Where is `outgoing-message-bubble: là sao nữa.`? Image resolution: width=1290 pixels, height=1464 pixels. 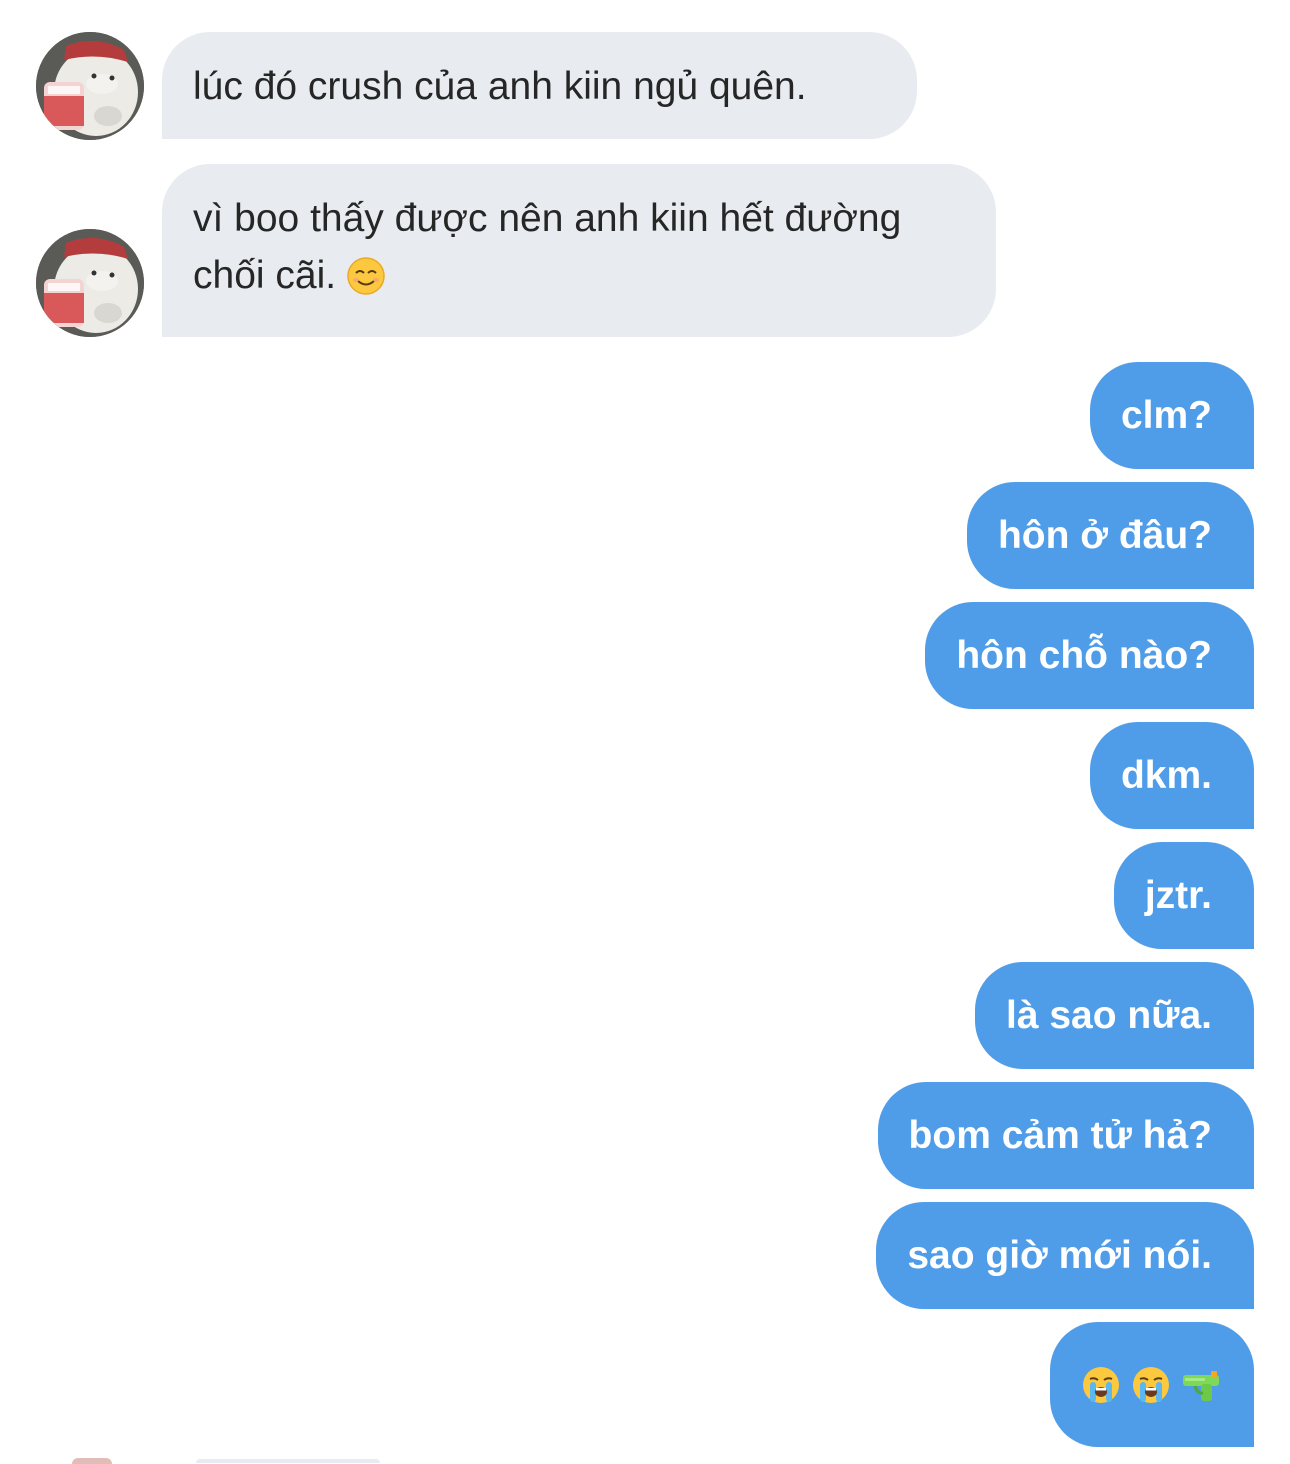
outgoing-message-bubble: là sao nữa. is located at coordinates (1114, 1015).